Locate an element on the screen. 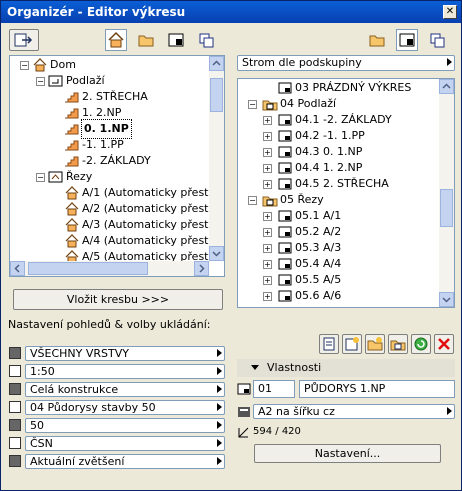  refresh-button is located at coordinates (421, 344).